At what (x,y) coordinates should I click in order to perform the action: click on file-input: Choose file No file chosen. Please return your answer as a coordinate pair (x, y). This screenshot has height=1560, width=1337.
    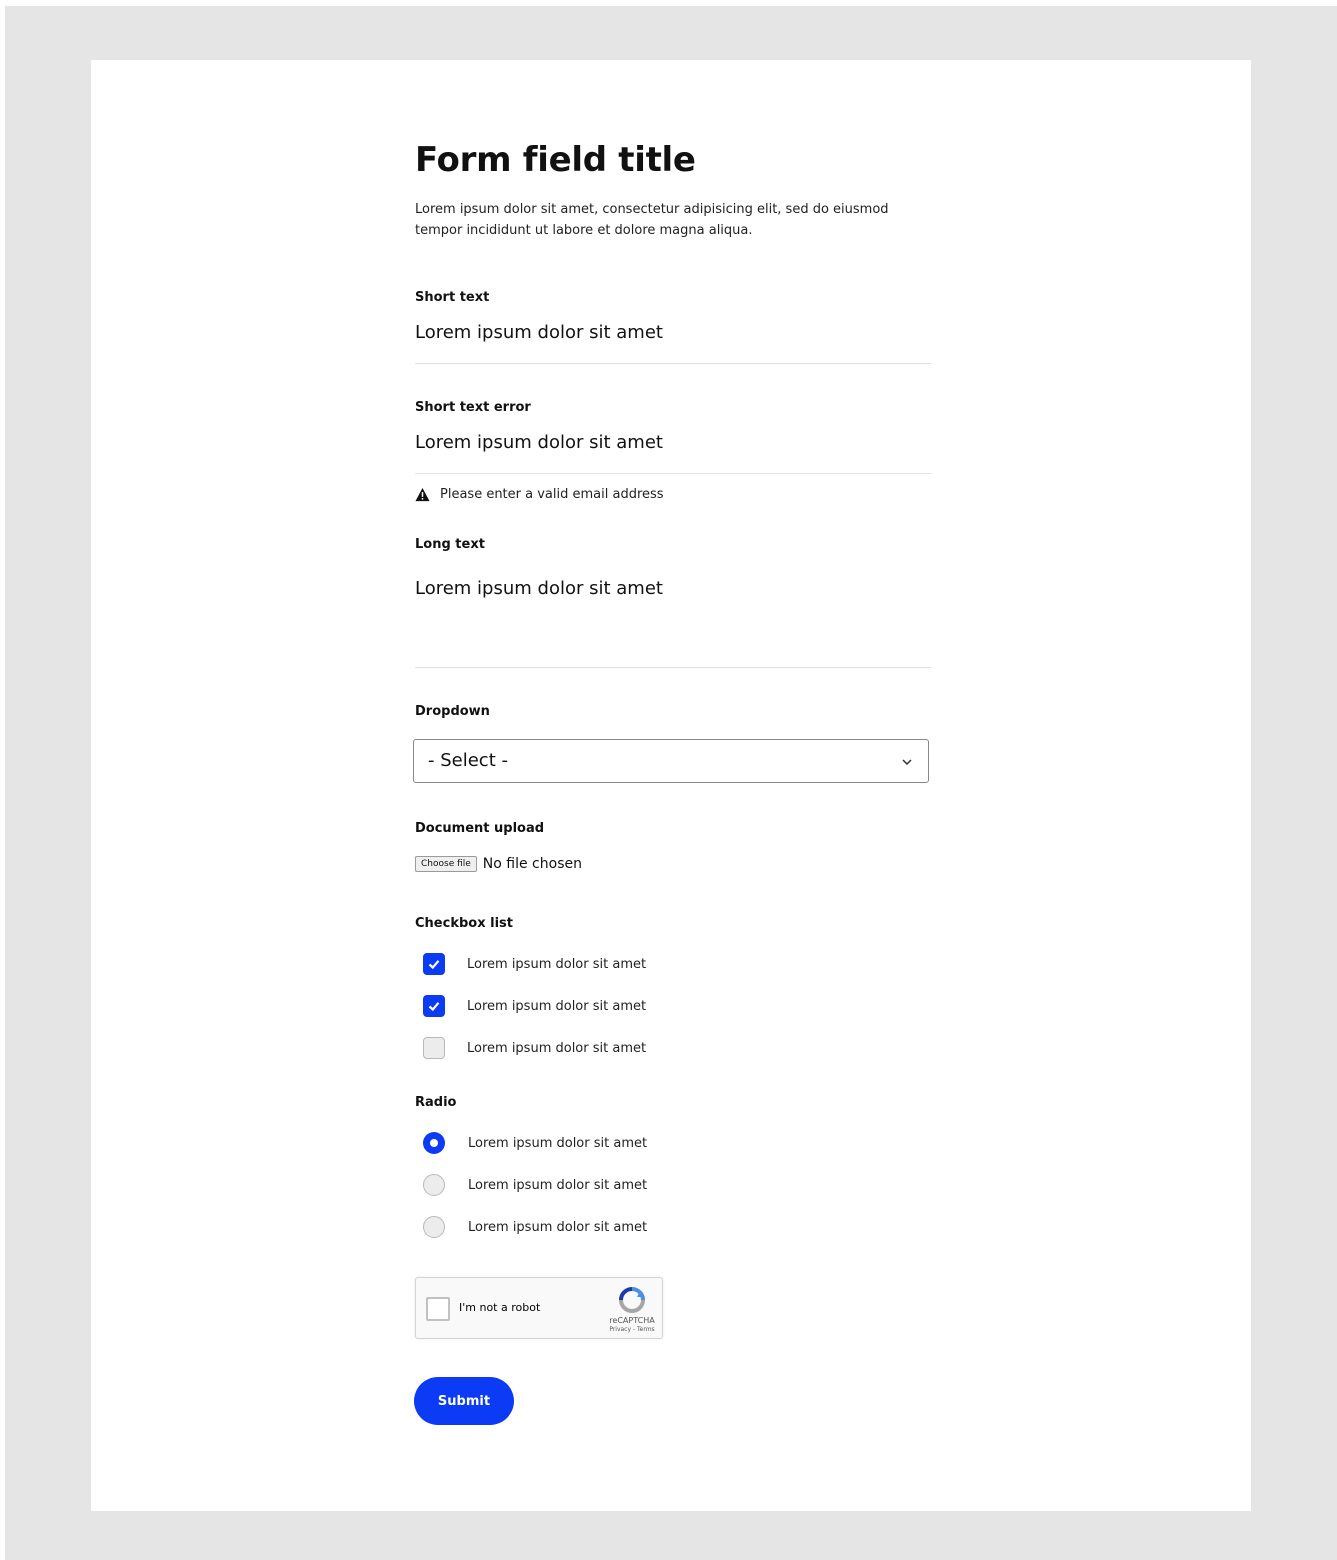
    Looking at the image, I should click on (498, 864).